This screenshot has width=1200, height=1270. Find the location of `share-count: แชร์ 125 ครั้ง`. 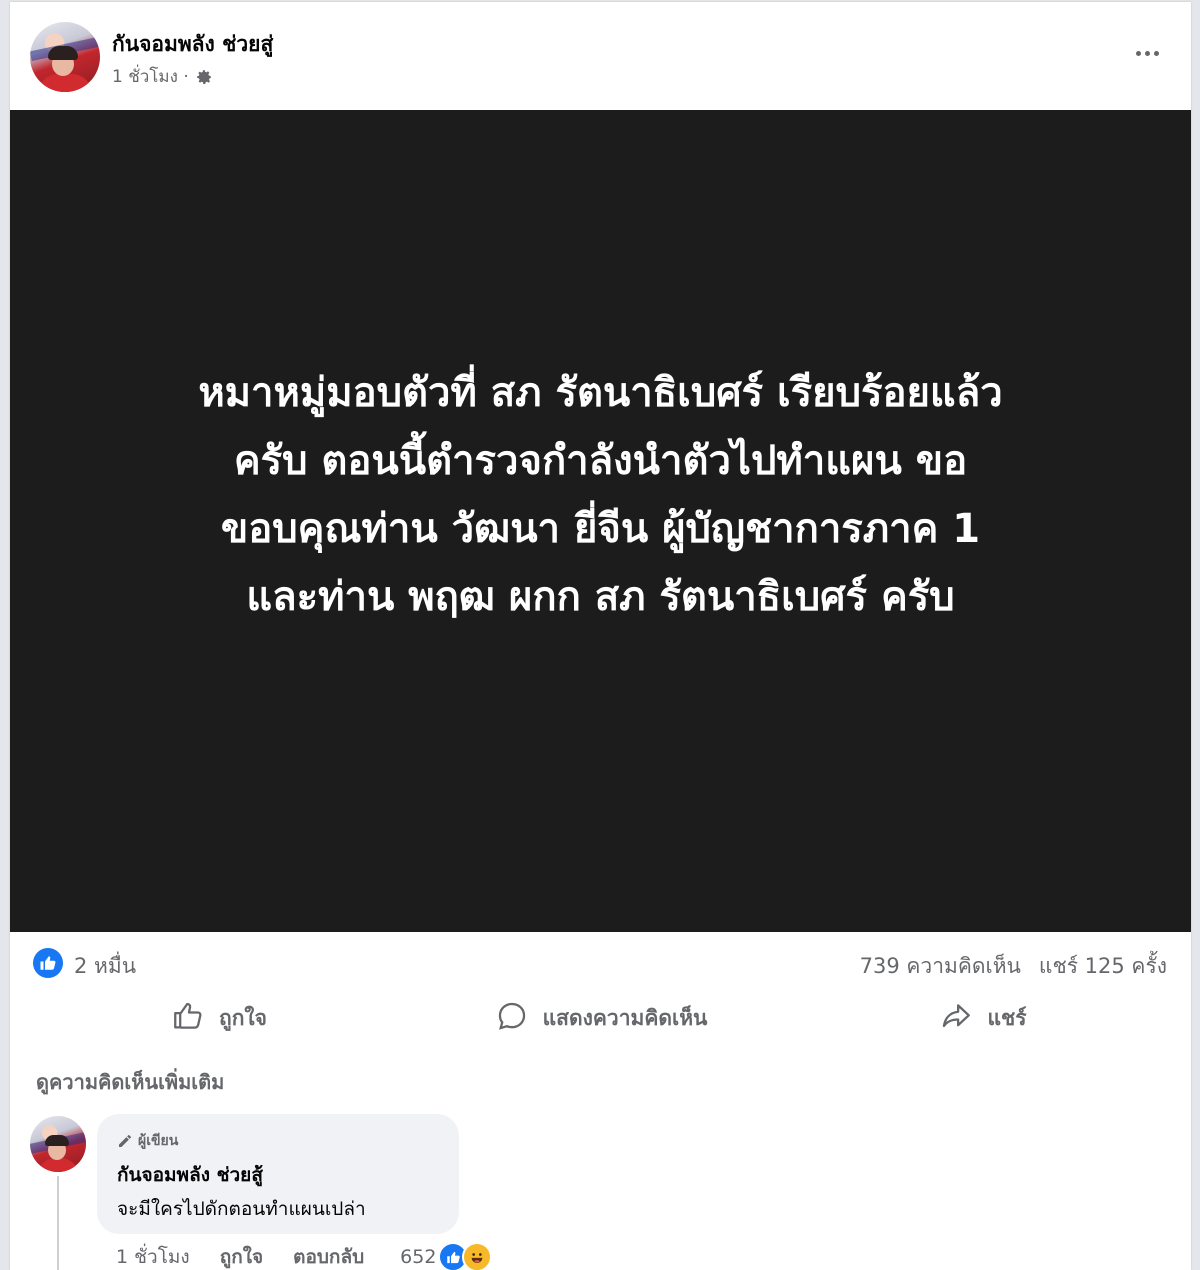

share-count: แชร์ 125 ครั้ง is located at coordinates (1103, 966).